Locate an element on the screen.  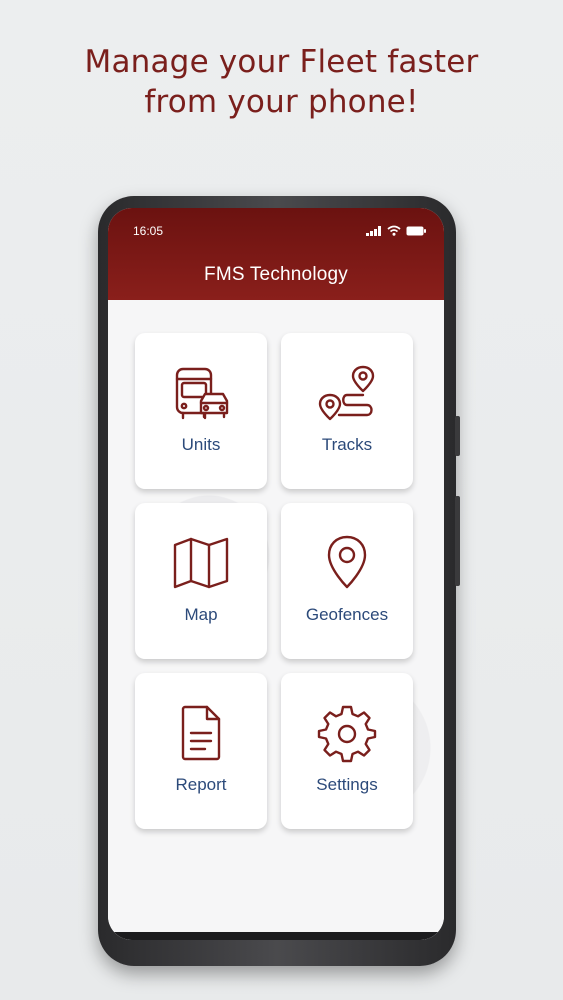
menu-card-map: Map is located at coordinates (201, 581).